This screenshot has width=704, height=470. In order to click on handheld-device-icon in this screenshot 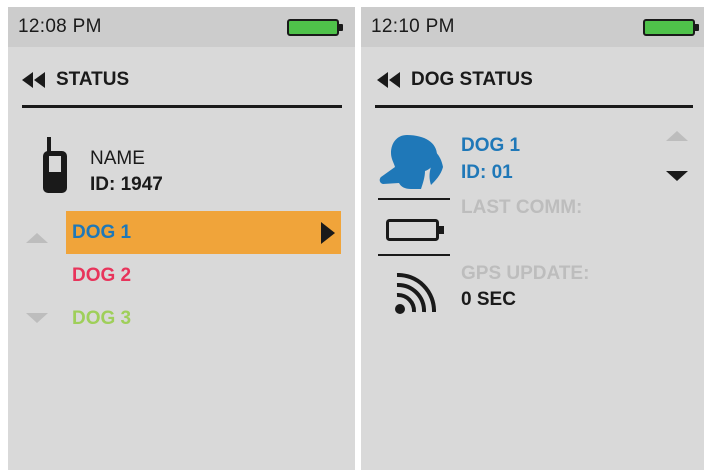, I will do `click(55, 165)`.